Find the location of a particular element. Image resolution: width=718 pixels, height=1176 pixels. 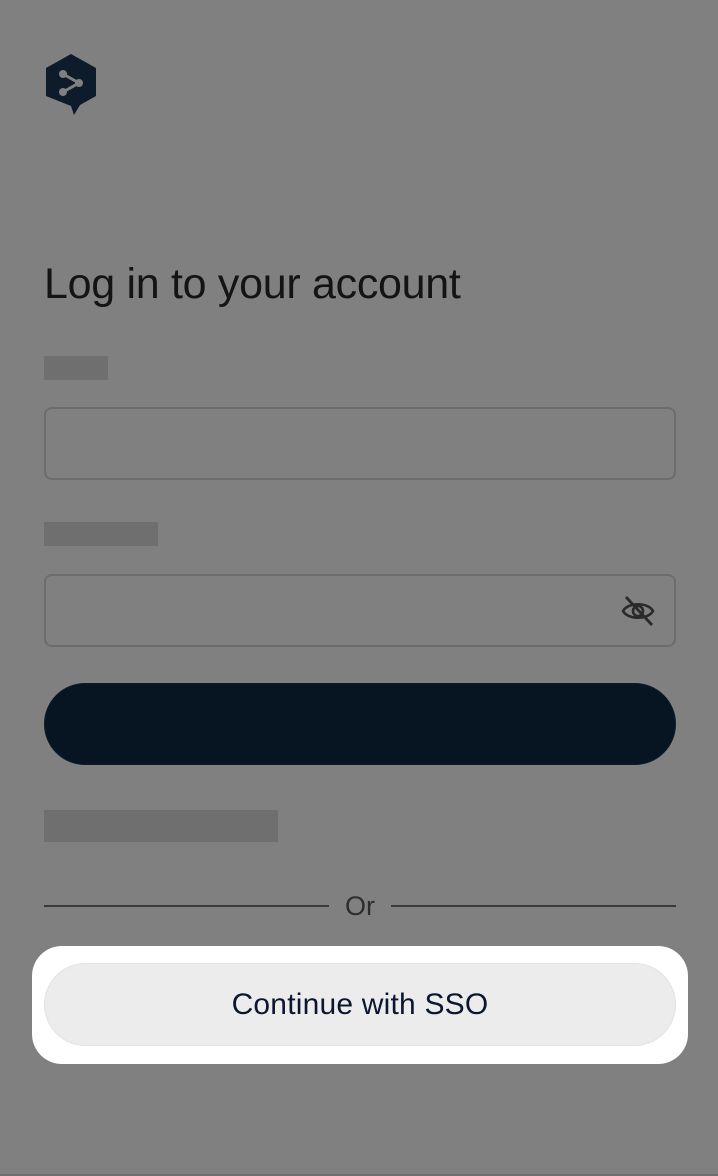

or-divider: Or is located at coordinates (360, 906).